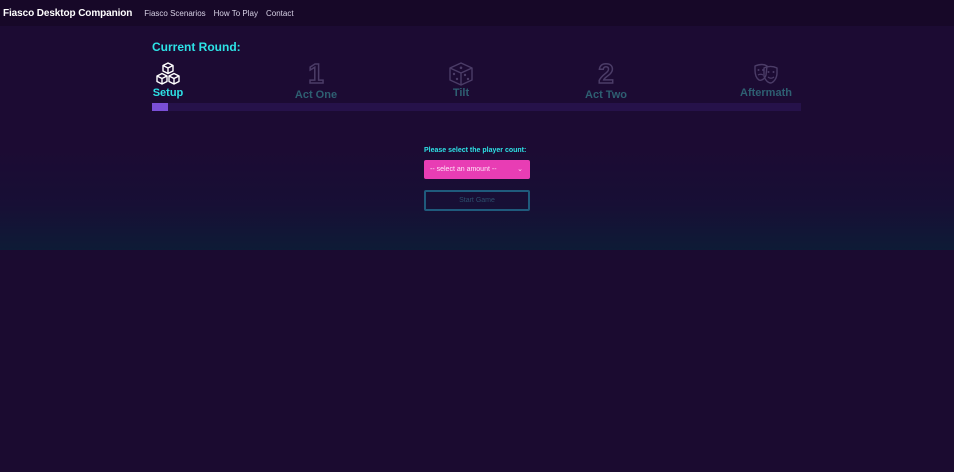  Describe the element at coordinates (316, 95) in the screenshot. I see `step-label-act-one: Act One` at that location.